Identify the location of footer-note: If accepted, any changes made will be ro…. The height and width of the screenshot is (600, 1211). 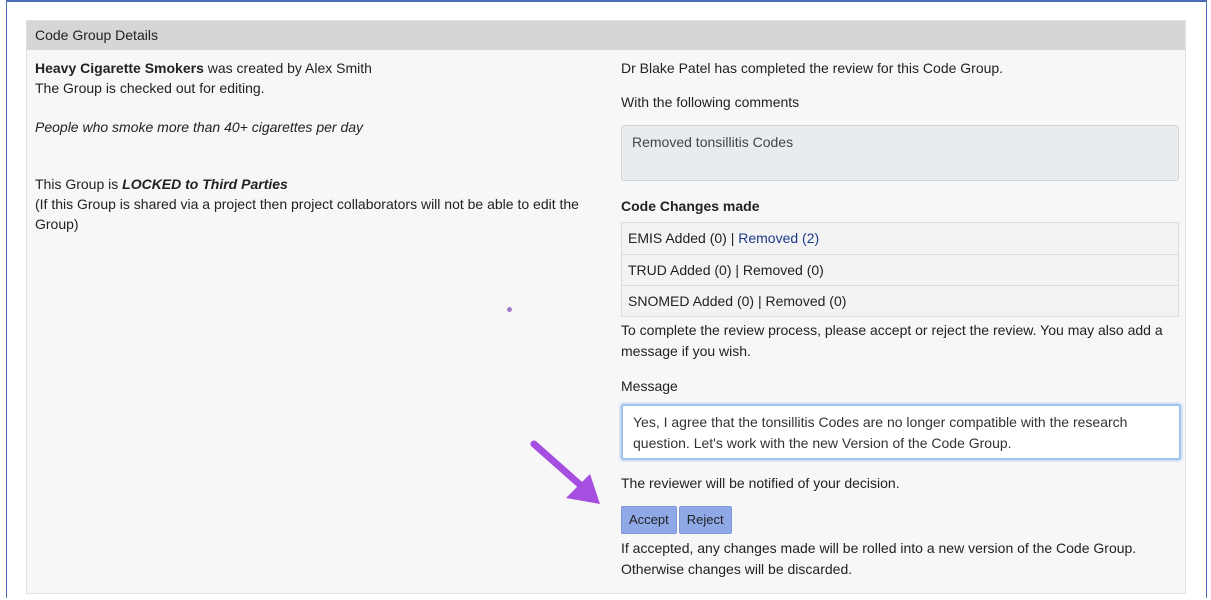
(879, 558).